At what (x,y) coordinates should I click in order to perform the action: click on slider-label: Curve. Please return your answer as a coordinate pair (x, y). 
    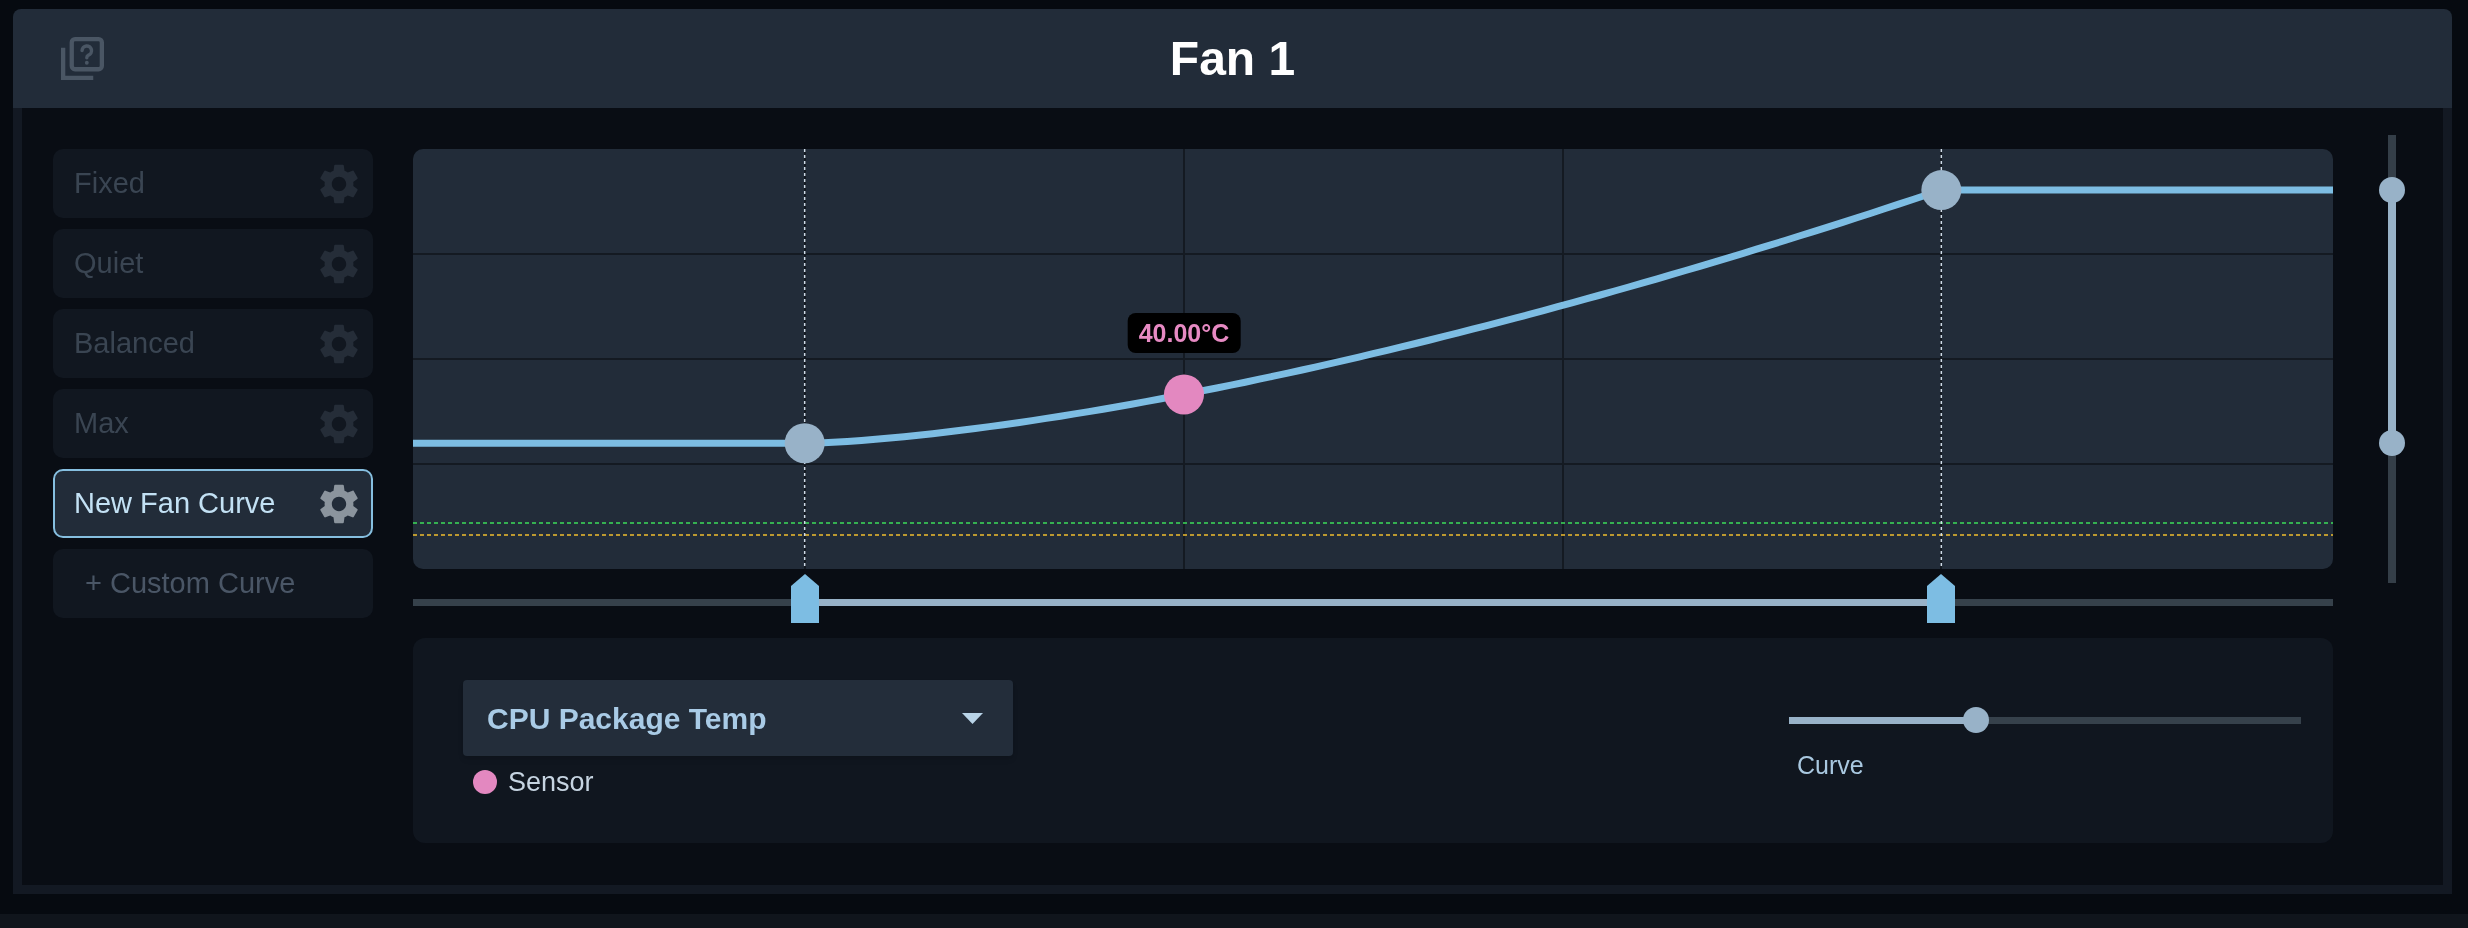
    Looking at the image, I should click on (1831, 765).